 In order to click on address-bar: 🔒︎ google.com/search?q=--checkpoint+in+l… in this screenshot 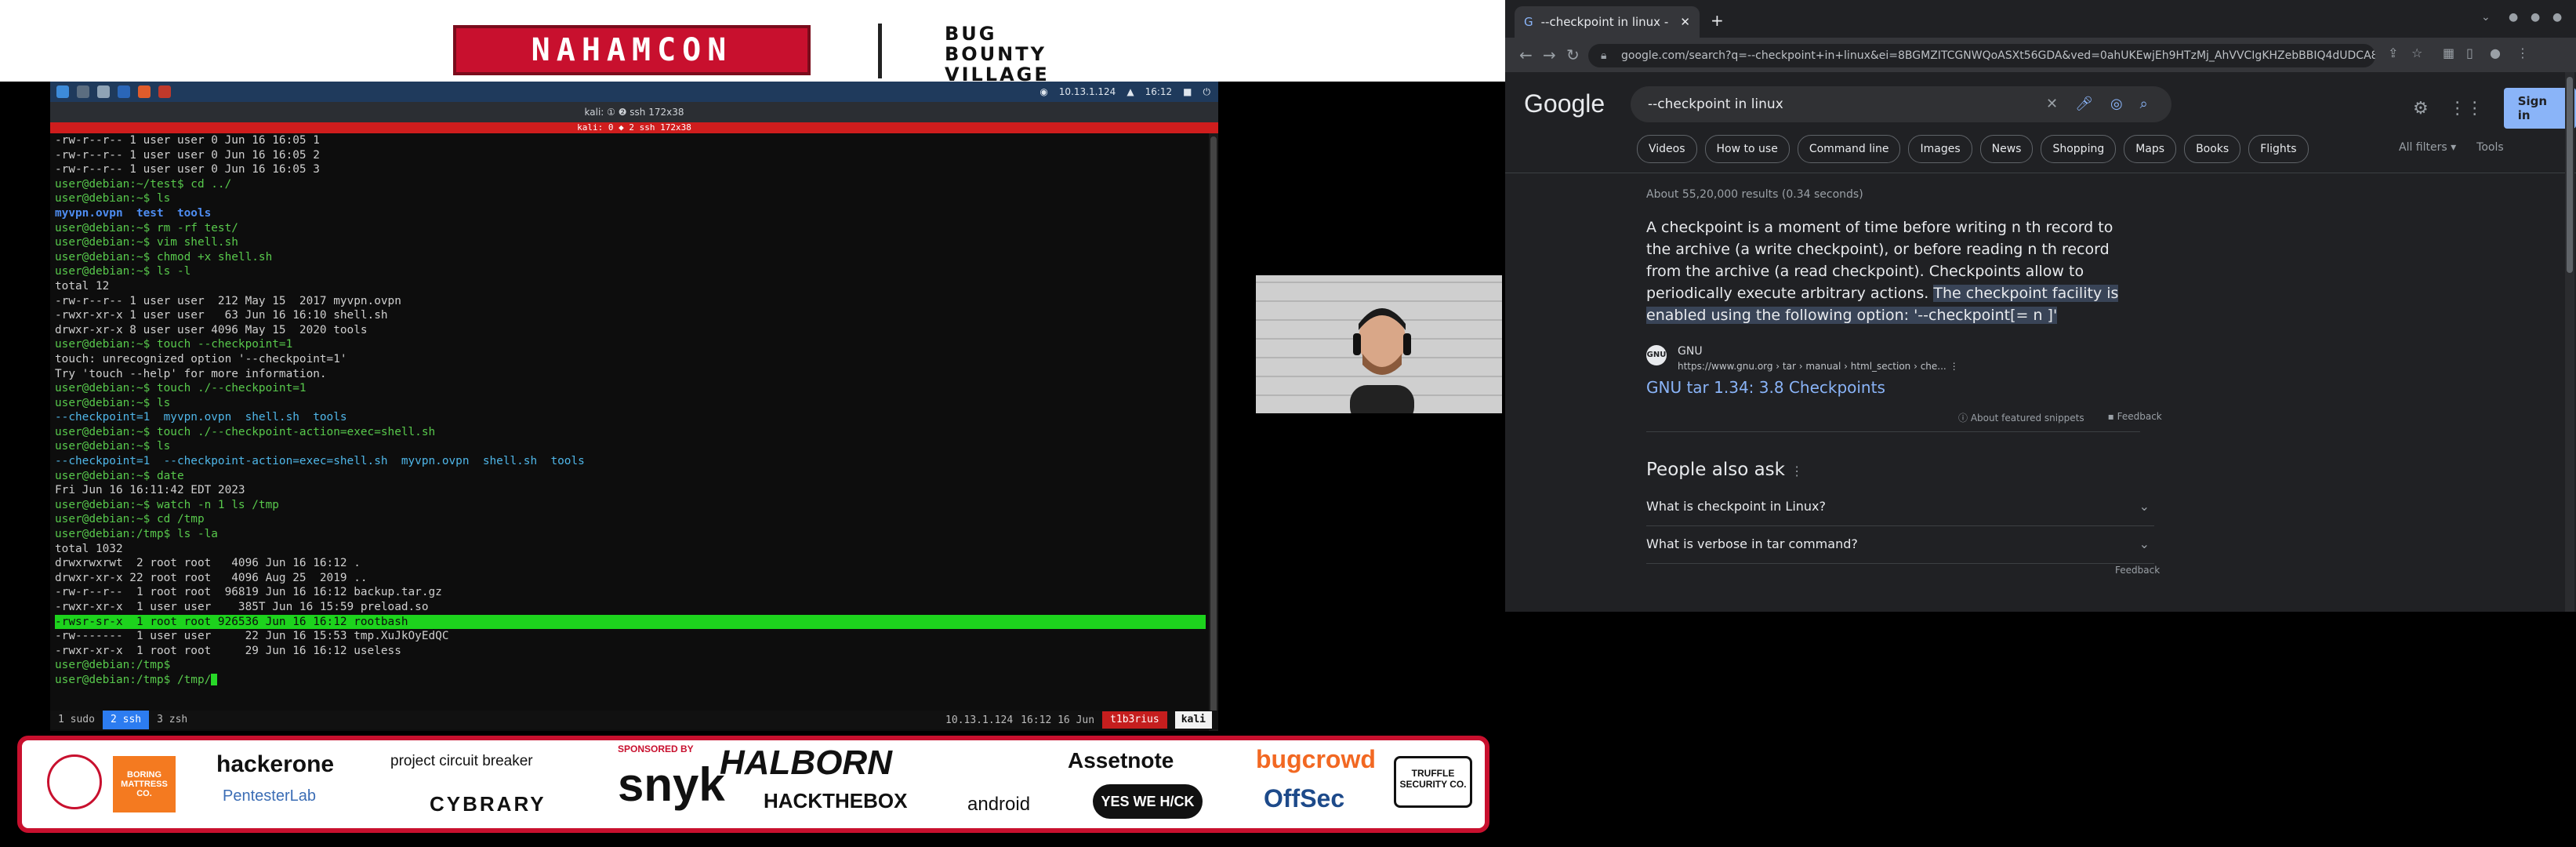, I will do `click(1982, 55)`.